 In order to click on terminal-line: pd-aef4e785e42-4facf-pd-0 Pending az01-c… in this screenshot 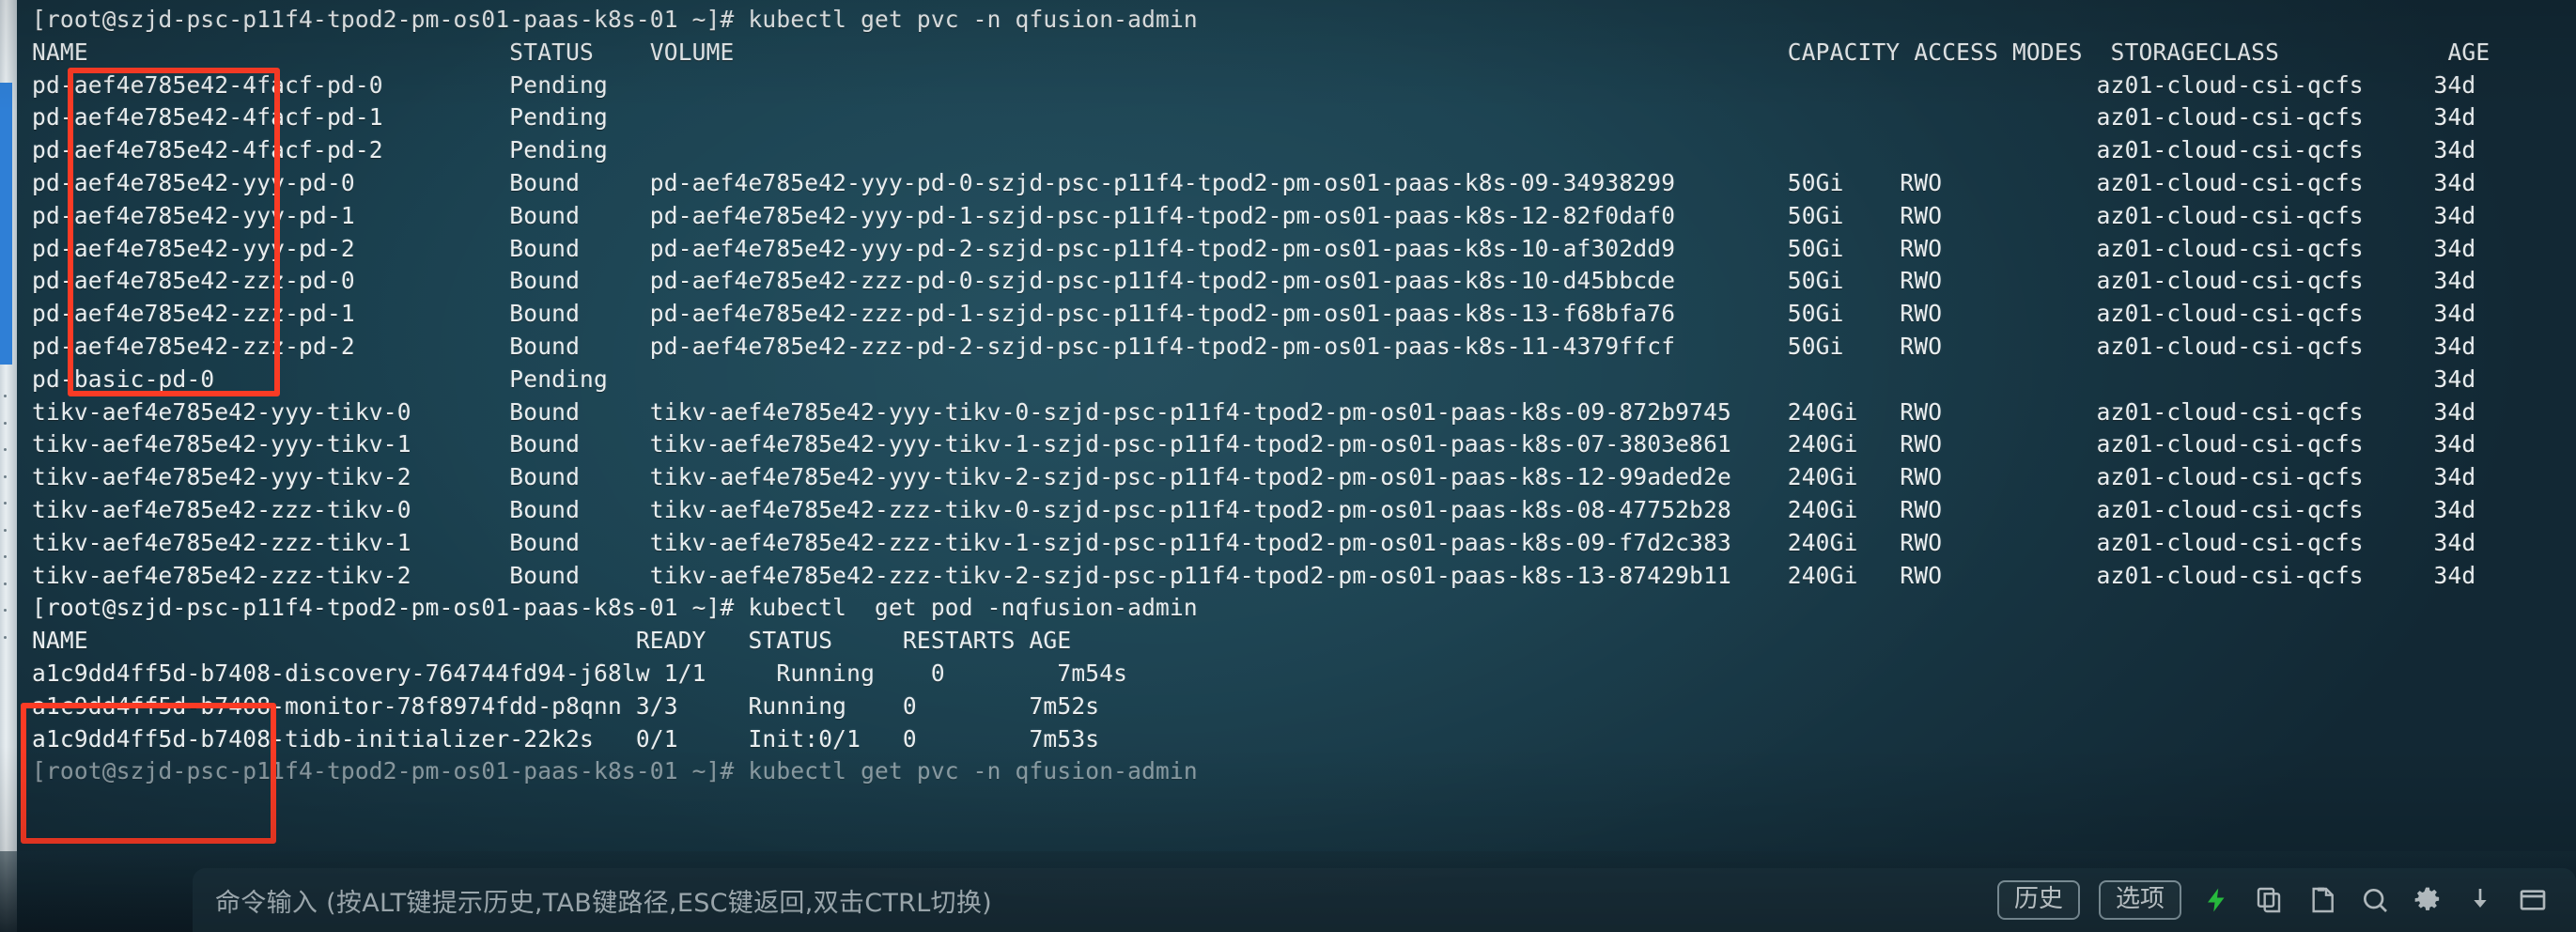, I will do `click(1254, 84)`.